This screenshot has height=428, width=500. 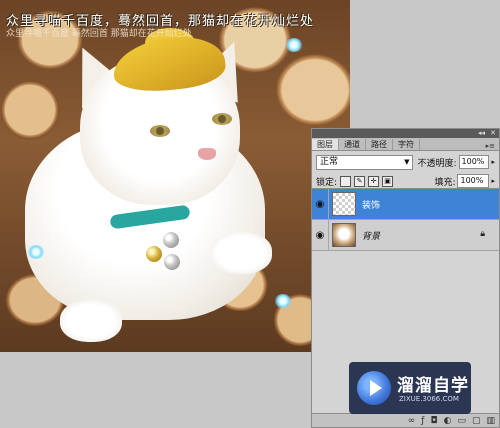 I want to click on blend-opacity-row: 正常 ▼ 不透明度: 100% ▸, so click(x=405, y=162).